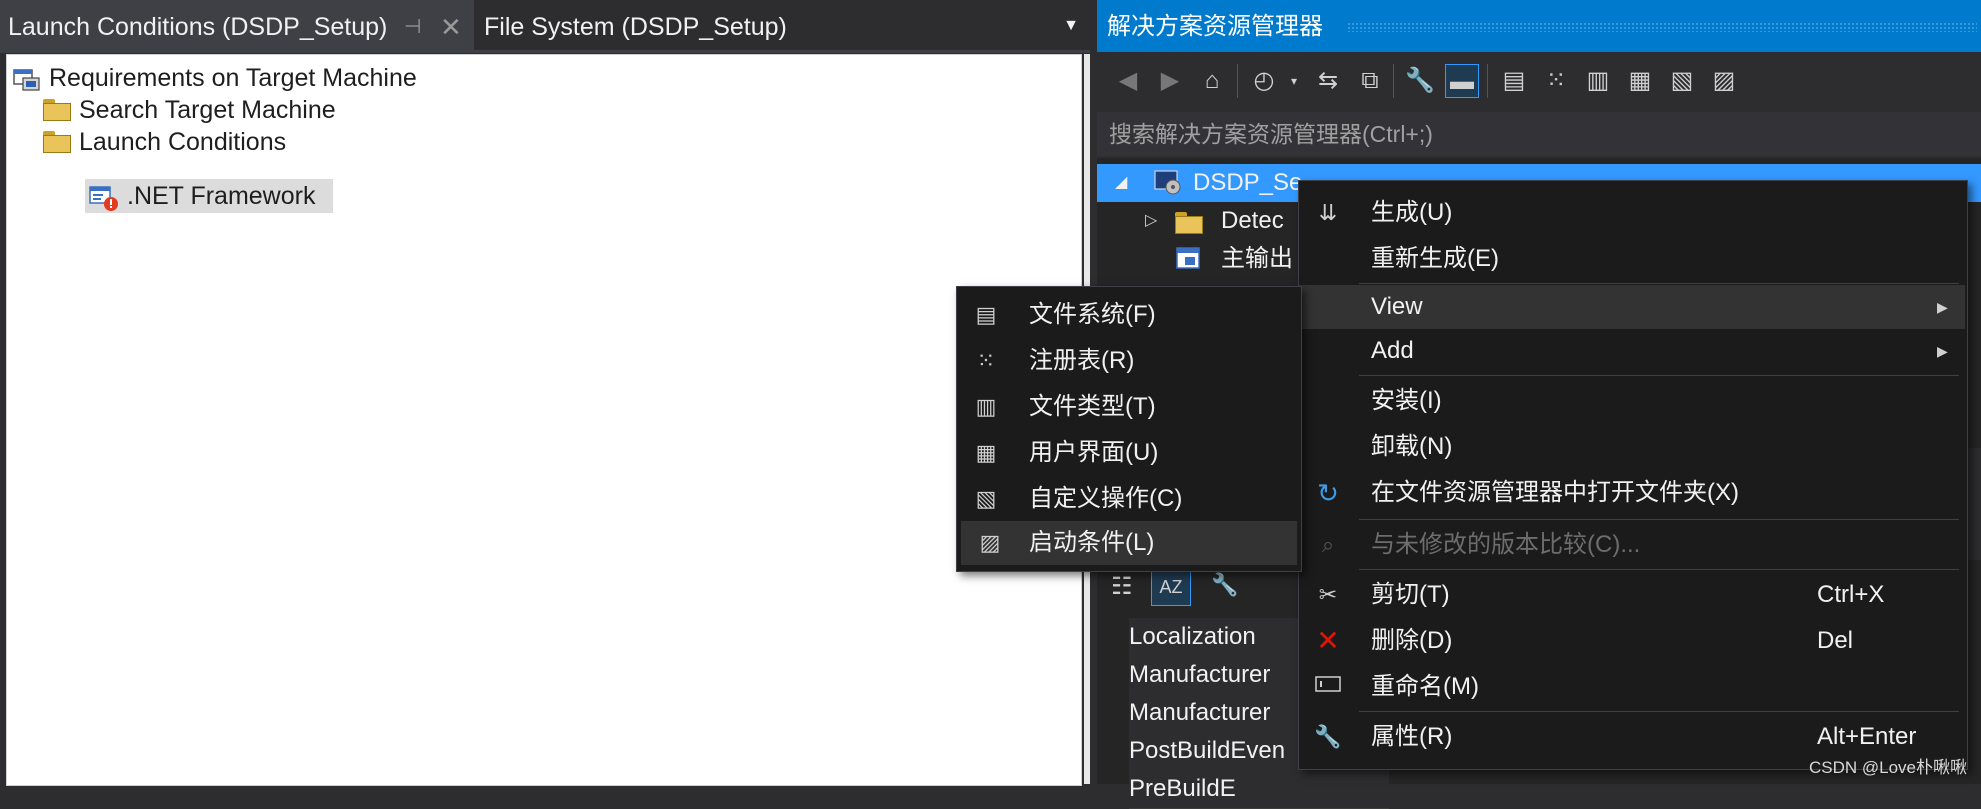 This screenshot has width=1981, height=809. I want to click on menu-item-label: 启动条件(L), so click(1092, 542).